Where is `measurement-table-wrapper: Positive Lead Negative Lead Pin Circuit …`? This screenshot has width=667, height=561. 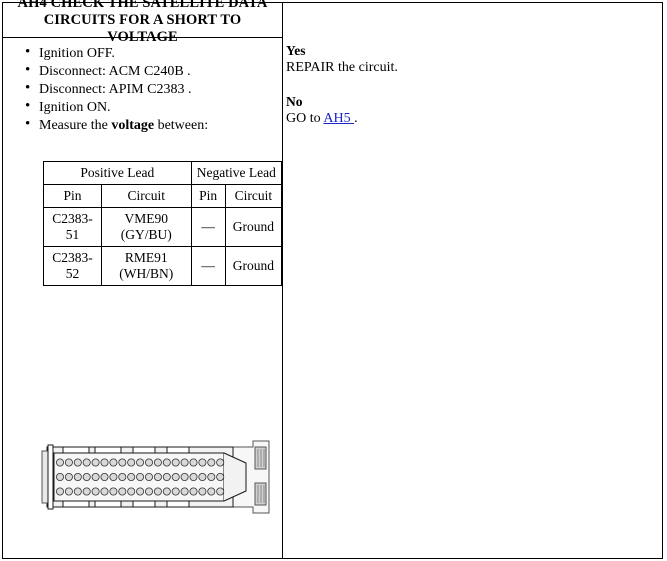 measurement-table-wrapper: Positive Lead Negative Lead Pin Circuit … is located at coordinates (163, 223).